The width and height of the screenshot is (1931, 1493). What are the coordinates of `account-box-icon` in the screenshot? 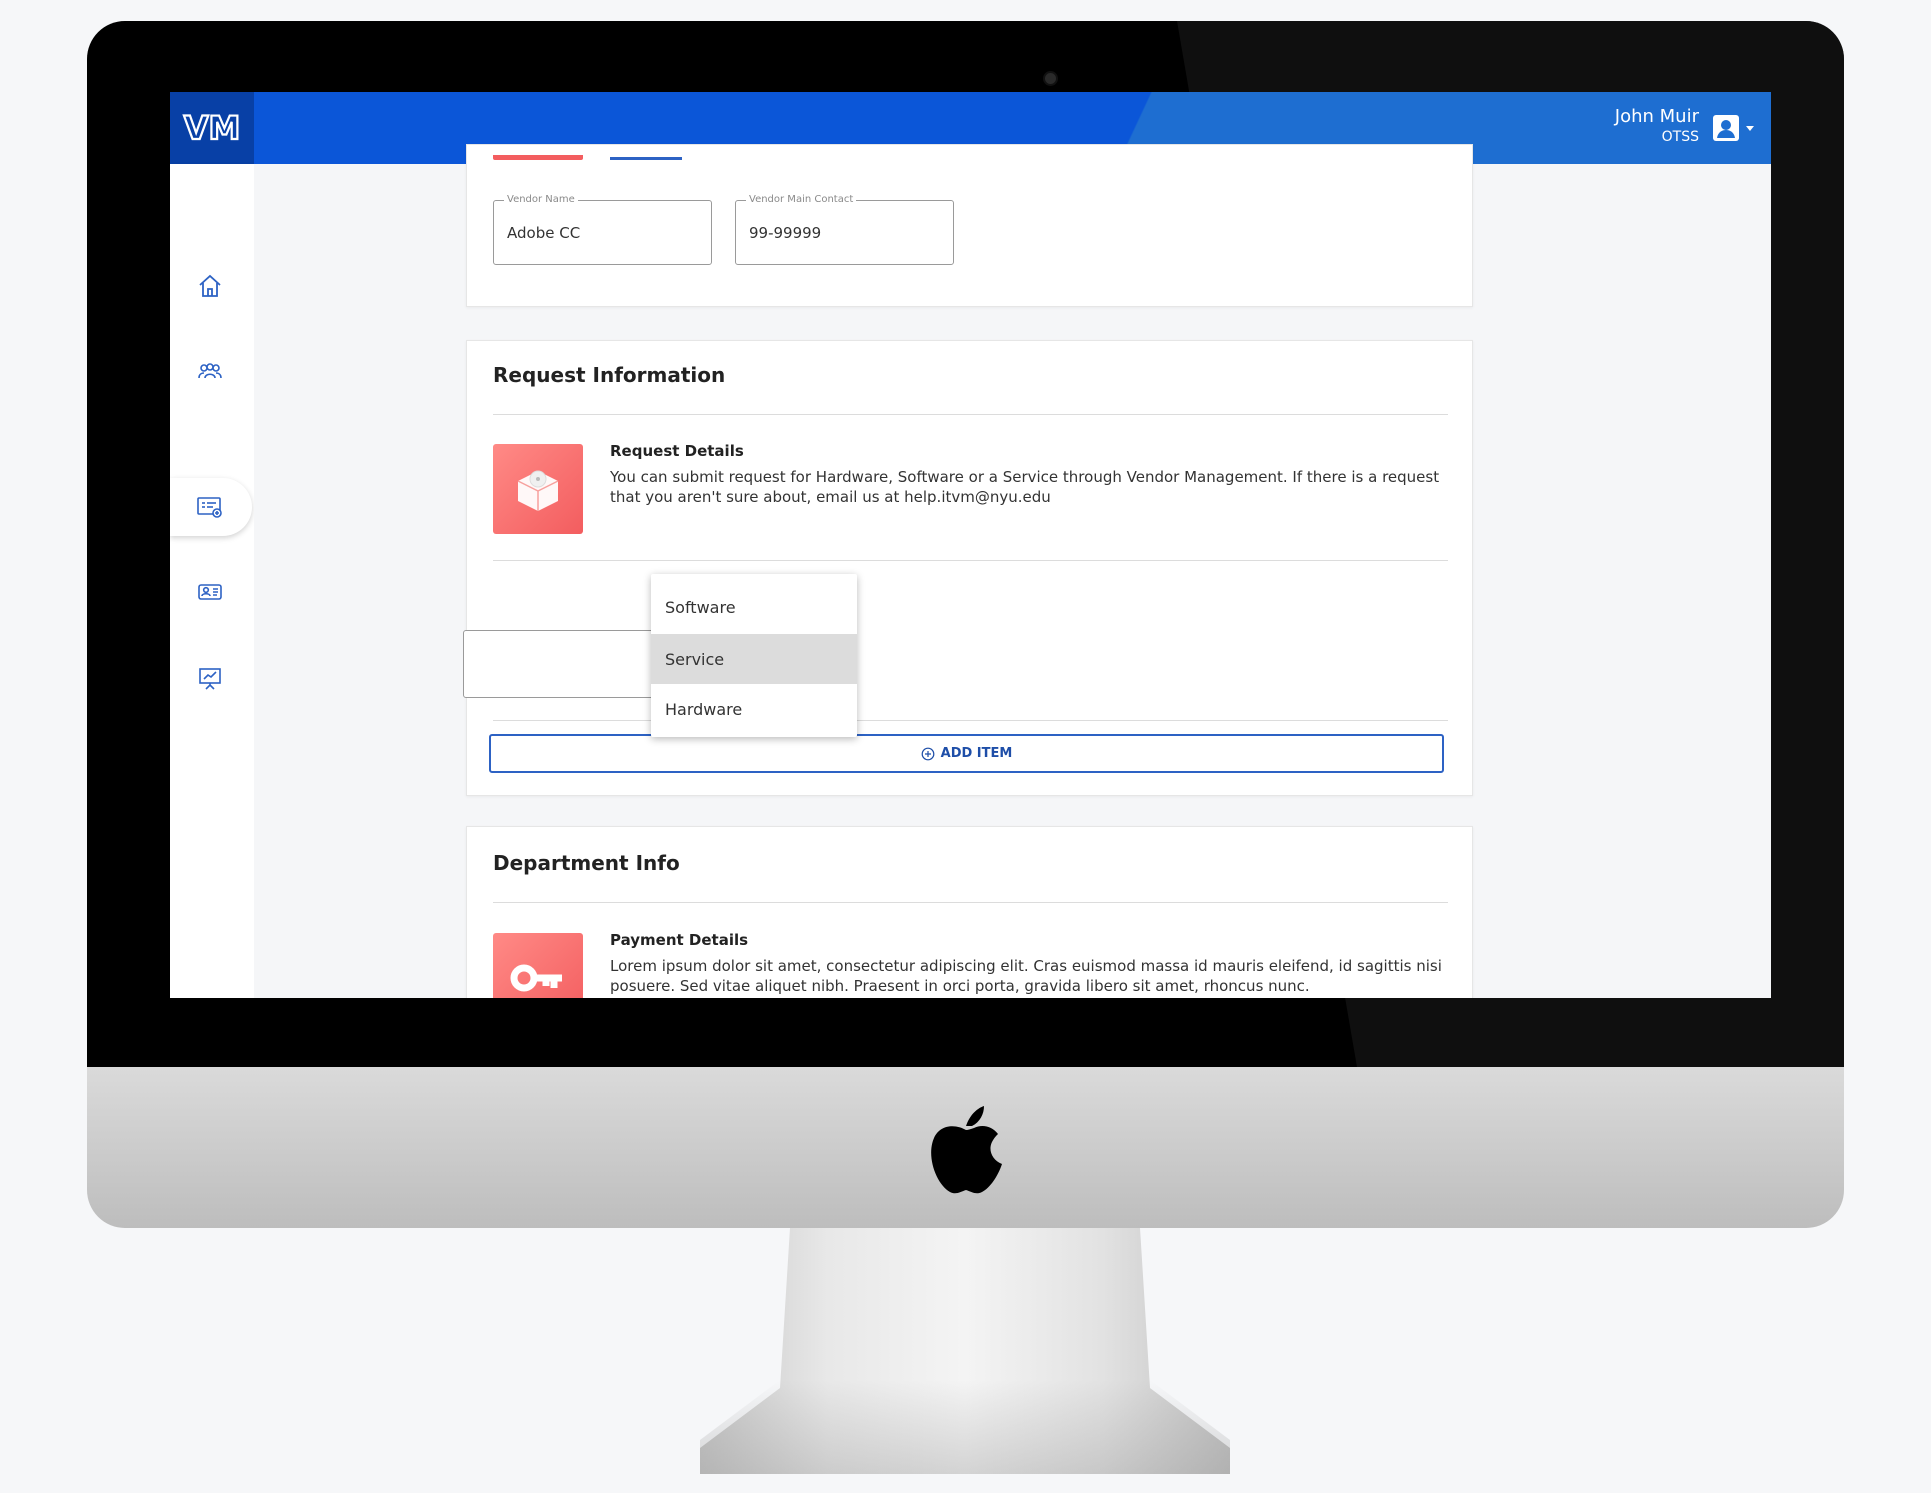 It's located at (1726, 128).